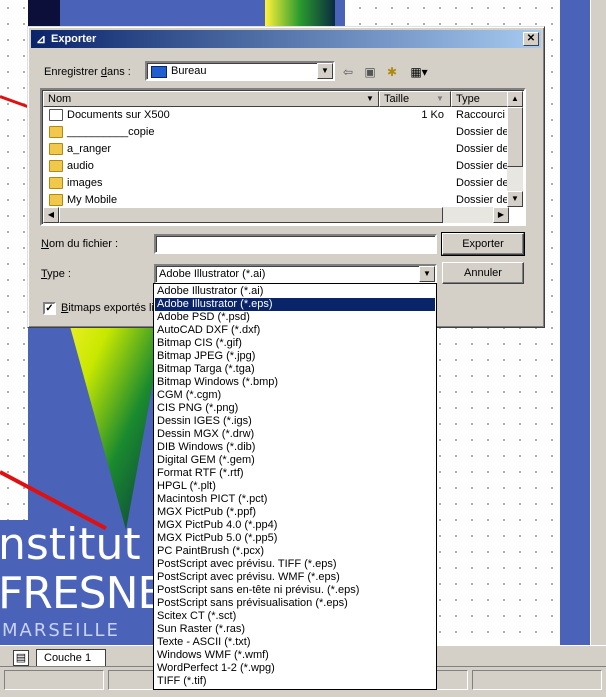 The width and height of the screenshot is (606, 697). Describe the element at coordinates (575, 322) in the screenshot. I see `right-artwork-strip` at that location.